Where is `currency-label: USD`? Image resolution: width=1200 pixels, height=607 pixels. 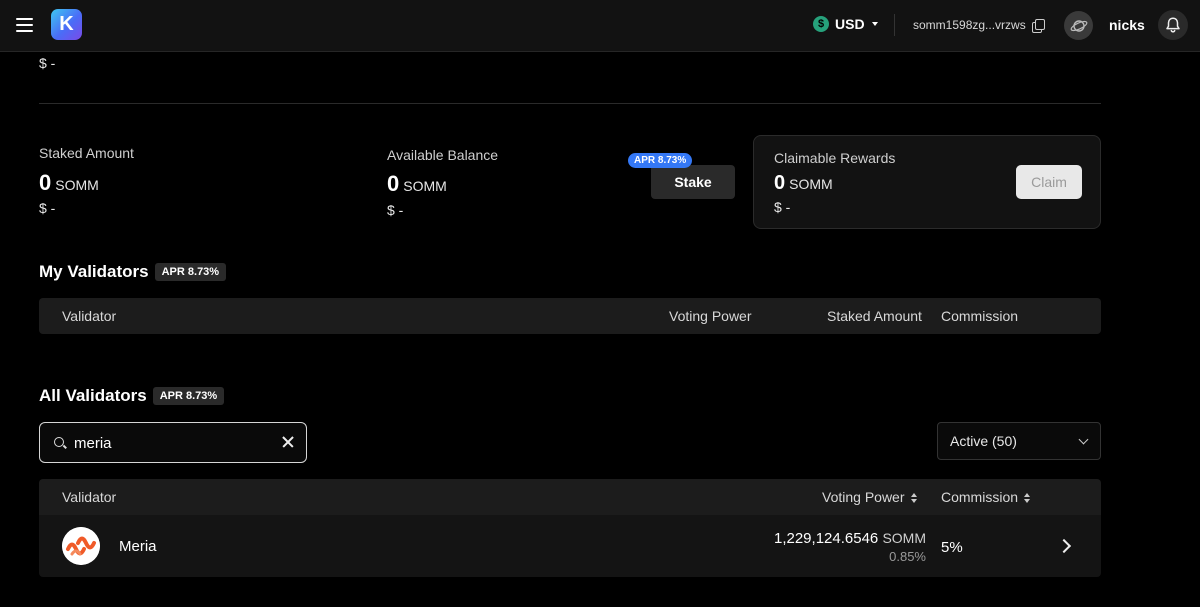
currency-label: USD is located at coordinates (850, 24).